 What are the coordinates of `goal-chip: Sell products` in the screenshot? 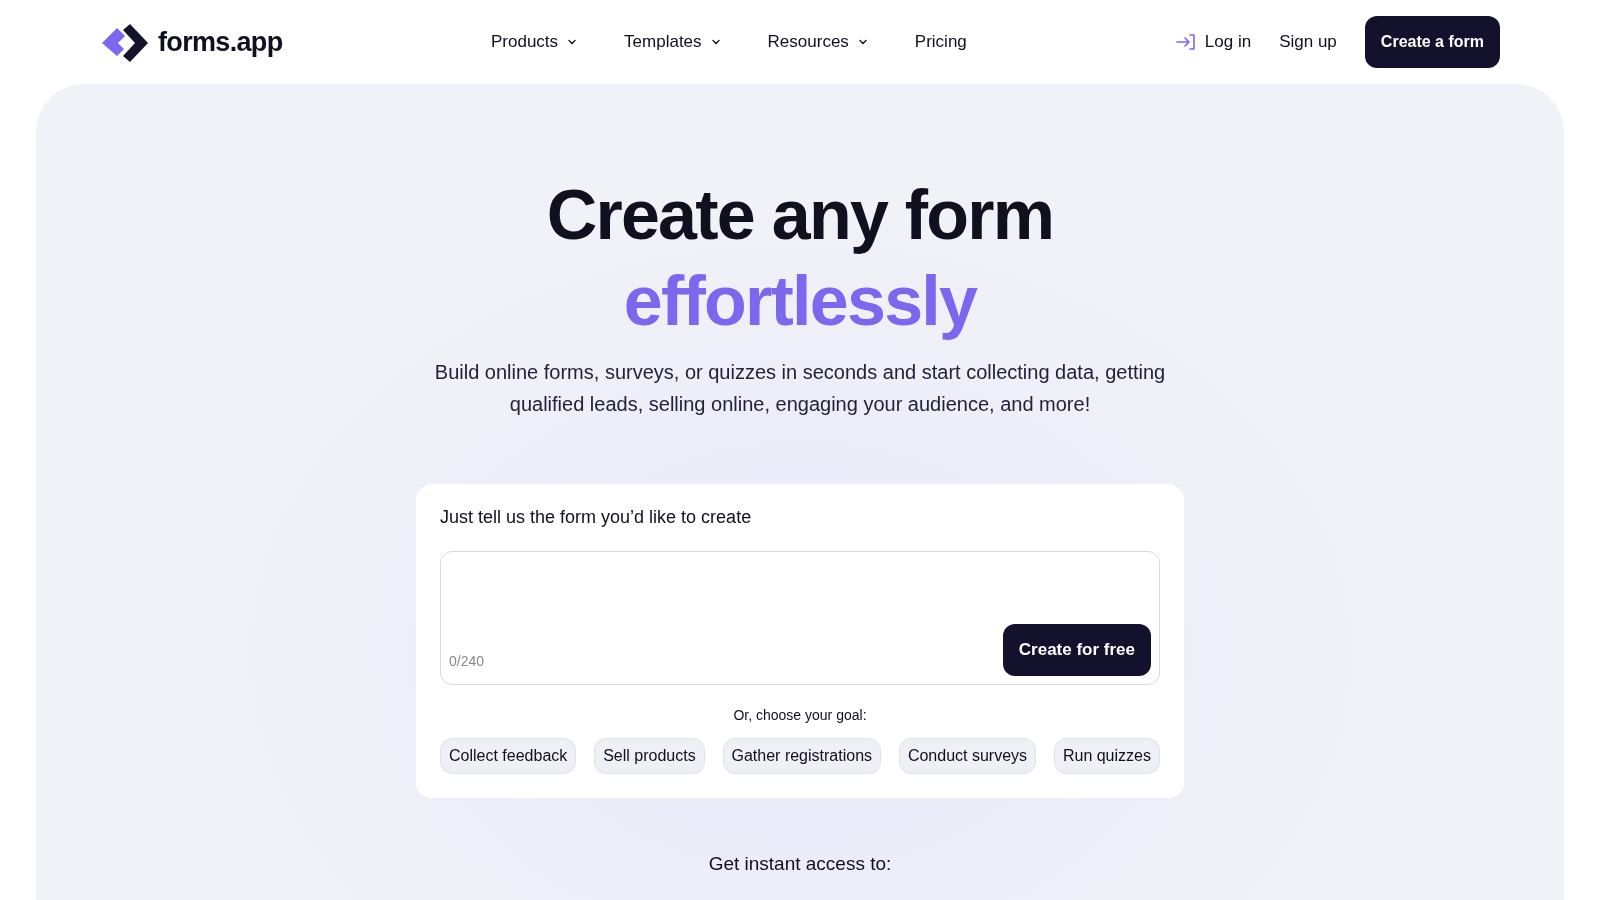 It's located at (649, 756).